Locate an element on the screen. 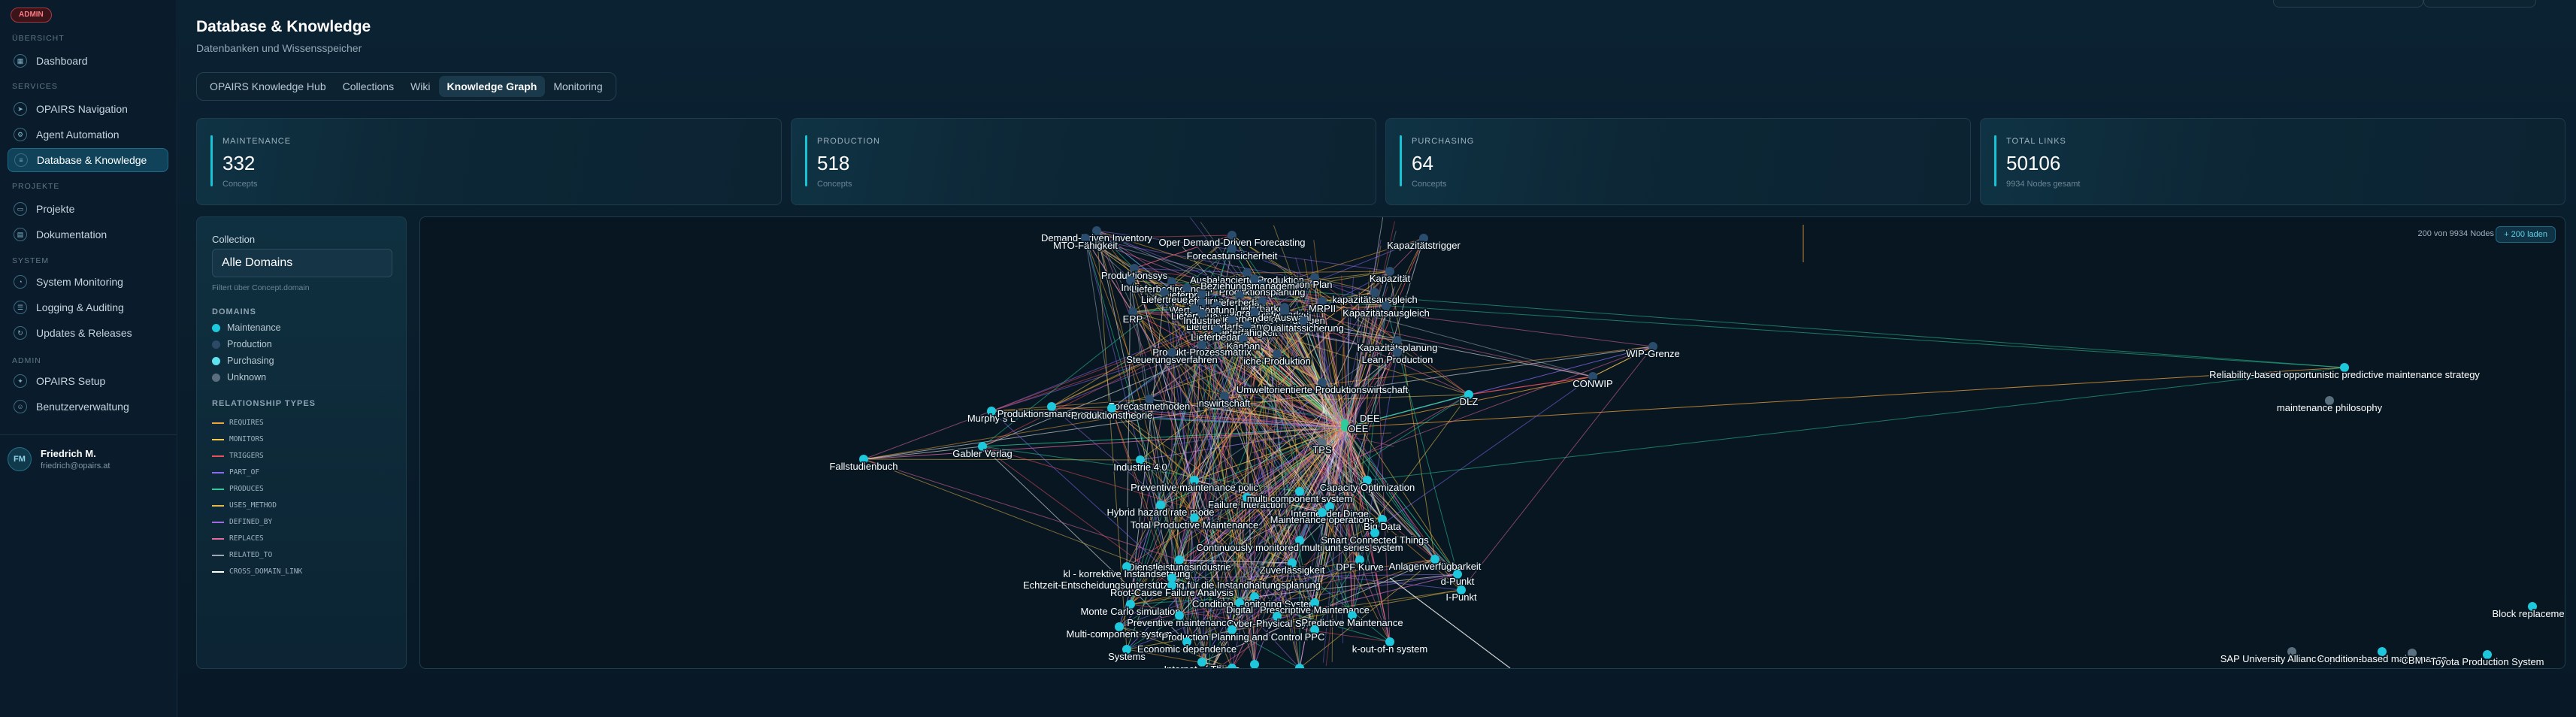 The image size is (2576, 717). graph-node-label: Umweltorientierte Produktionswirtschaft is located at coordinates (1323, 389).